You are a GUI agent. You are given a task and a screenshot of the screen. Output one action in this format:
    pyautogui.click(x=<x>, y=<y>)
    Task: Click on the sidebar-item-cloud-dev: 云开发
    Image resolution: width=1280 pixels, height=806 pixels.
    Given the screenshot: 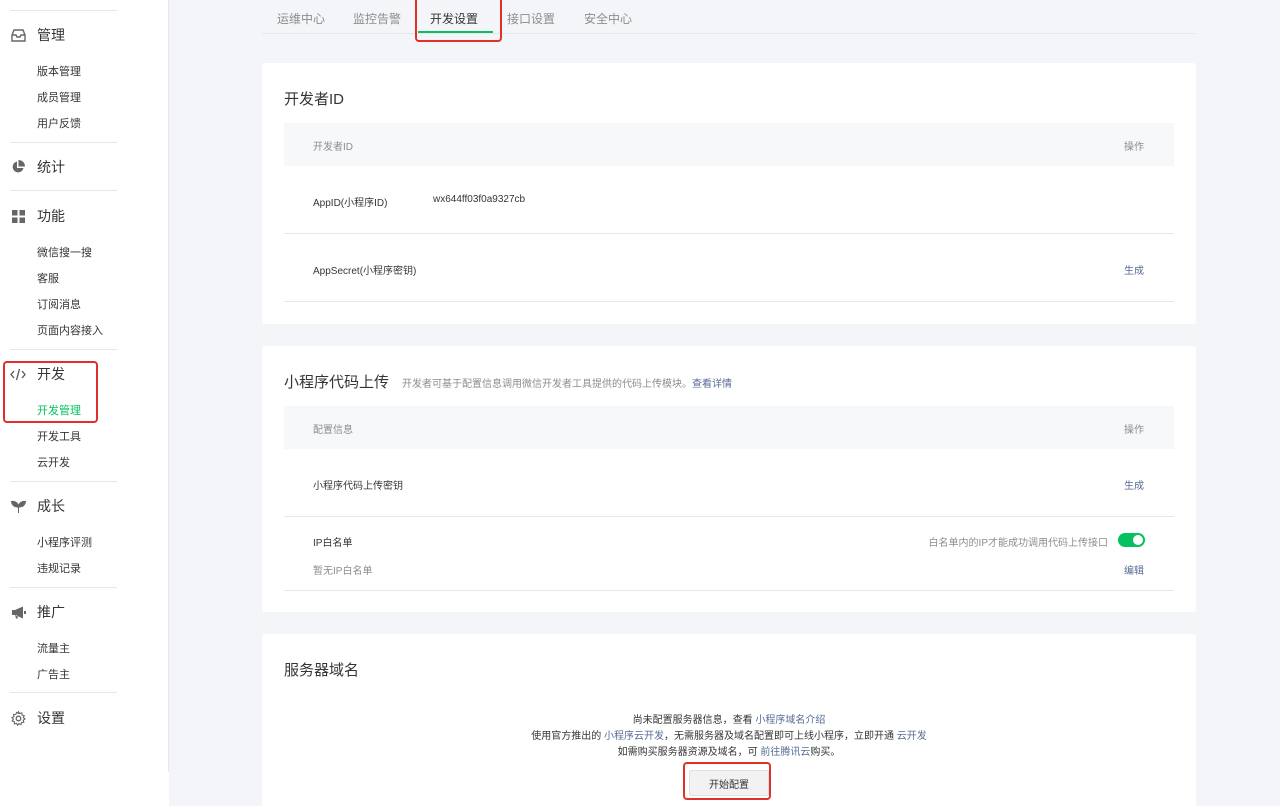 What is the action you would take?
    pyautogui.click(x=53, y=463)
    